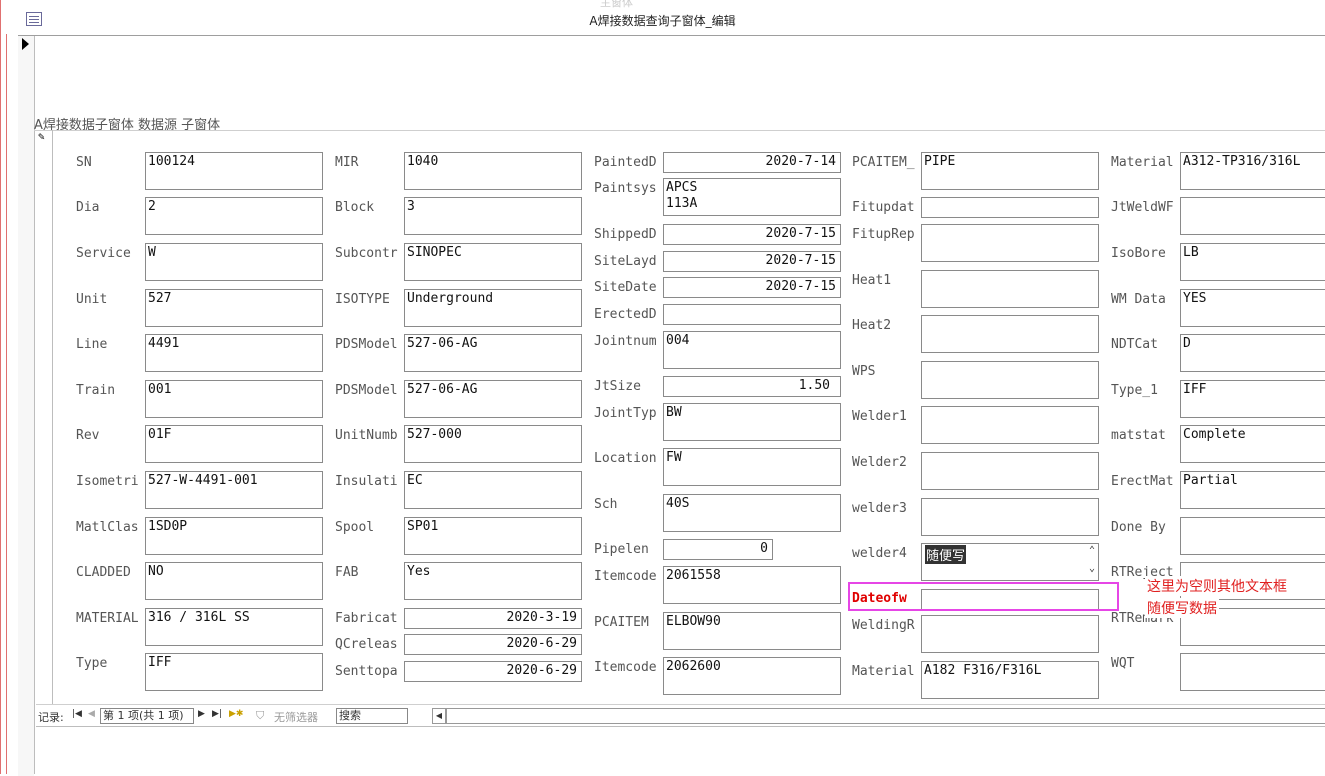 The width and height of the screenshot is (1325, 776). I want to click on field-service: W, so click(234, 262).